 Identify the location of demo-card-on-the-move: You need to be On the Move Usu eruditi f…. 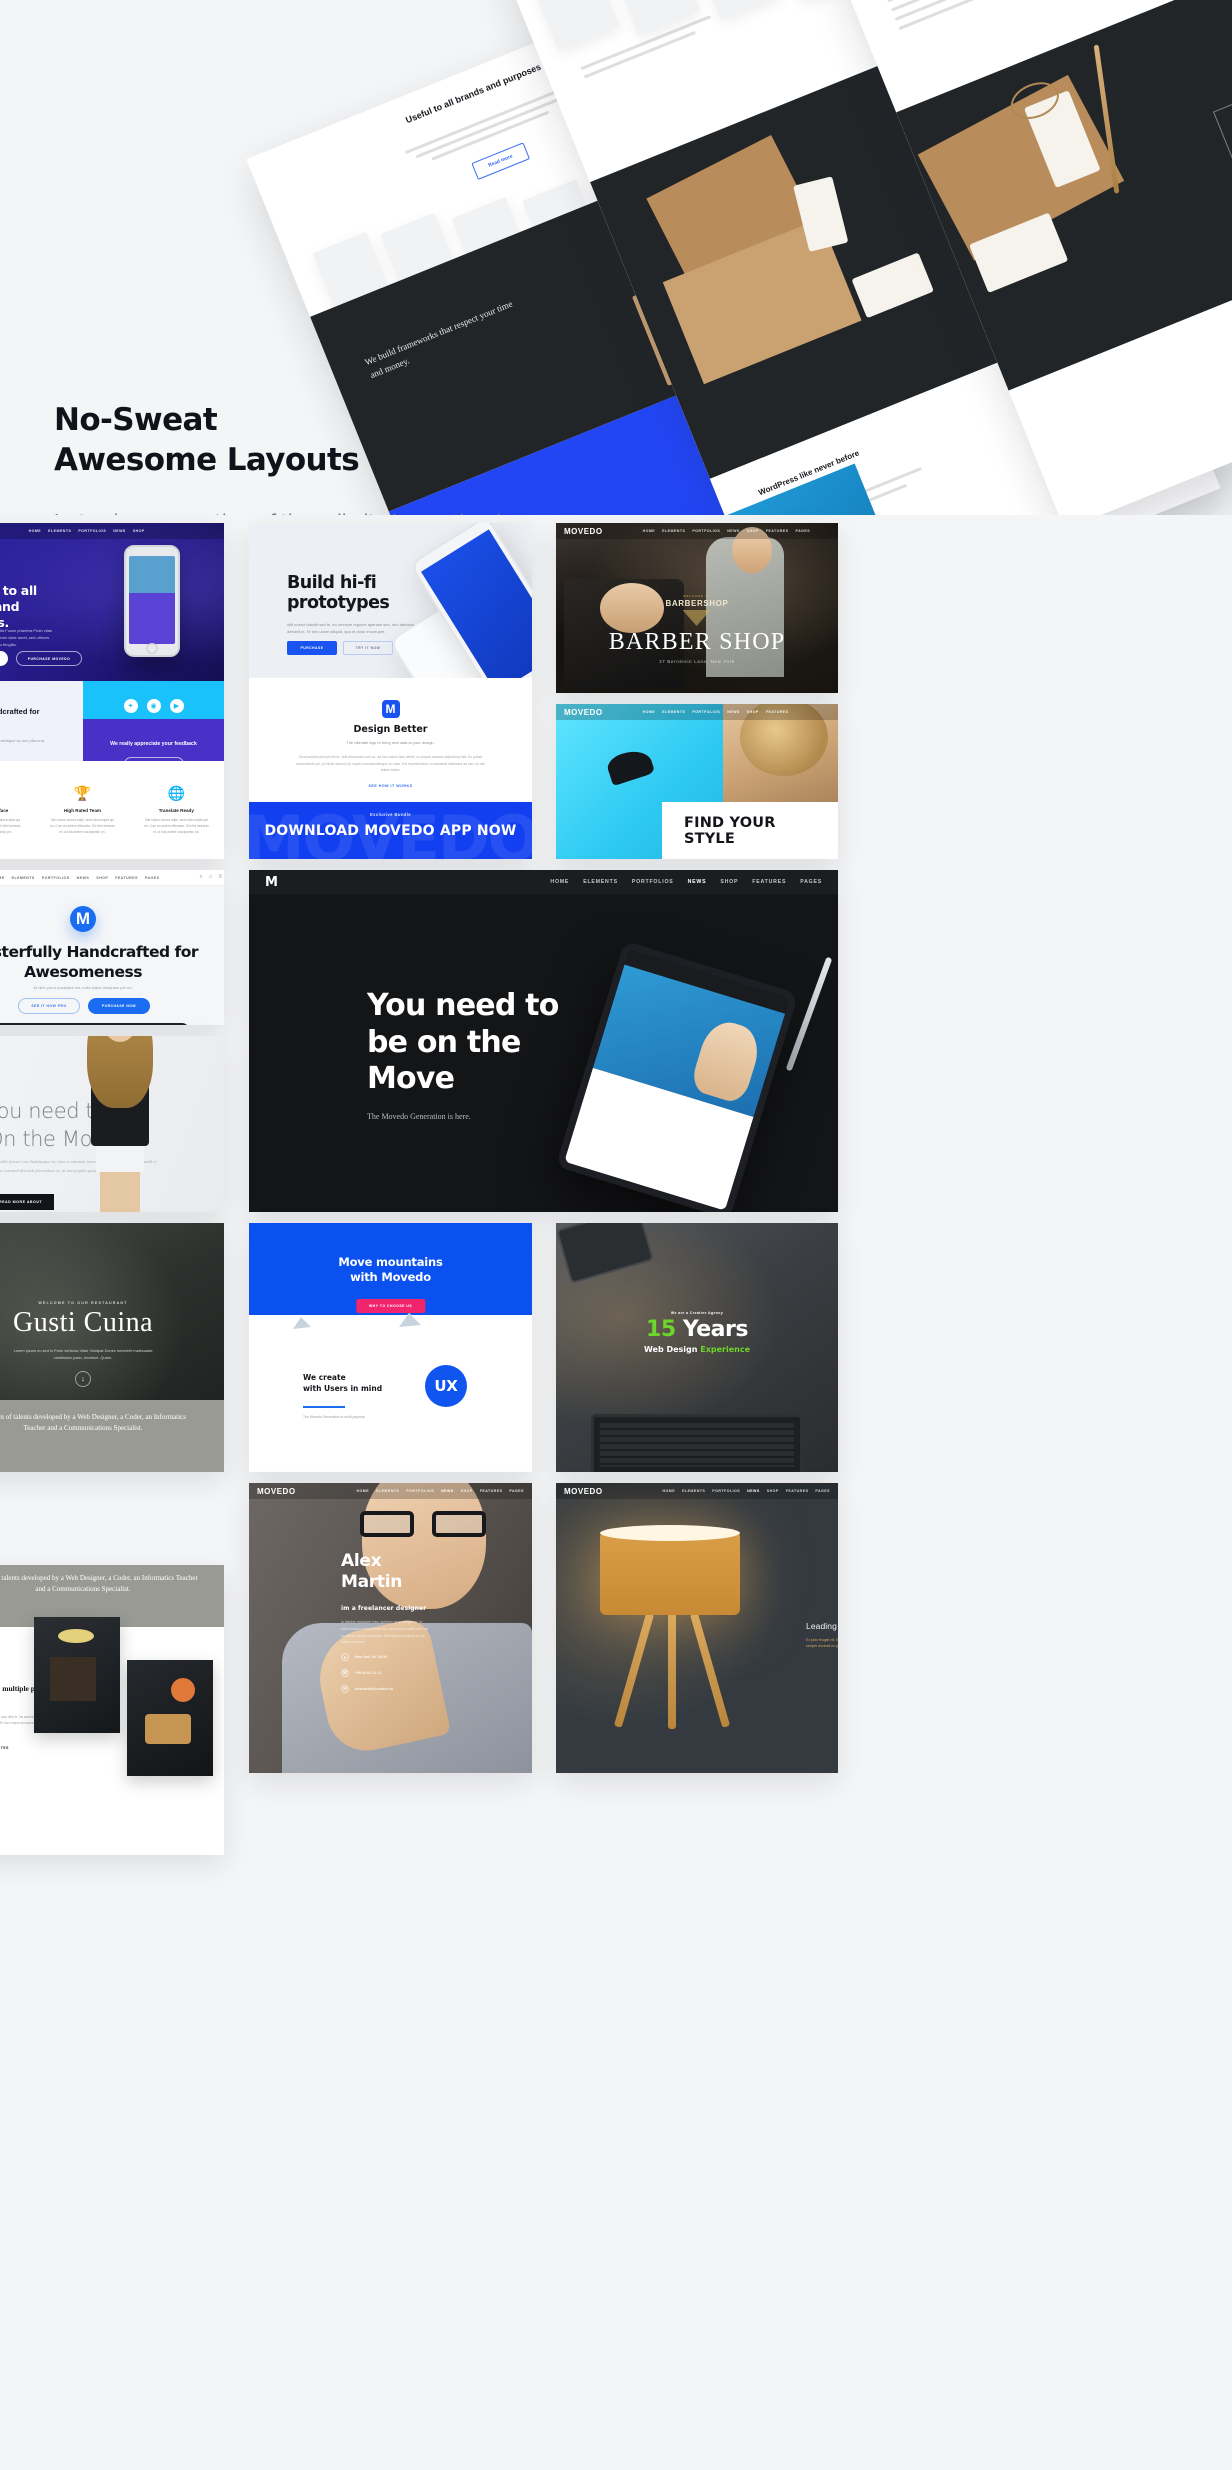
(112, 1124).